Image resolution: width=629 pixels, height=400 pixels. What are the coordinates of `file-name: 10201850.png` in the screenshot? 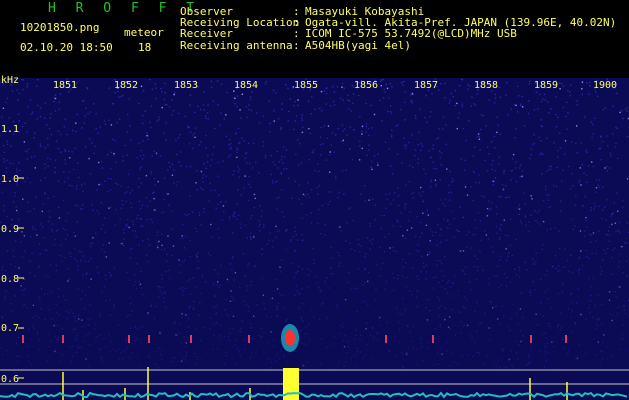 It's located at (60, 27).